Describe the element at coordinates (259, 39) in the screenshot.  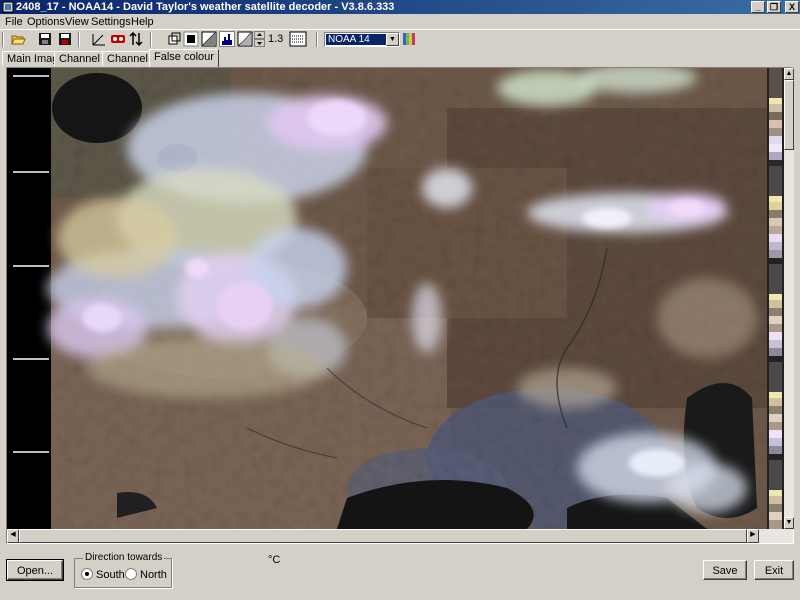
I see `zoom-spinner` at that location.